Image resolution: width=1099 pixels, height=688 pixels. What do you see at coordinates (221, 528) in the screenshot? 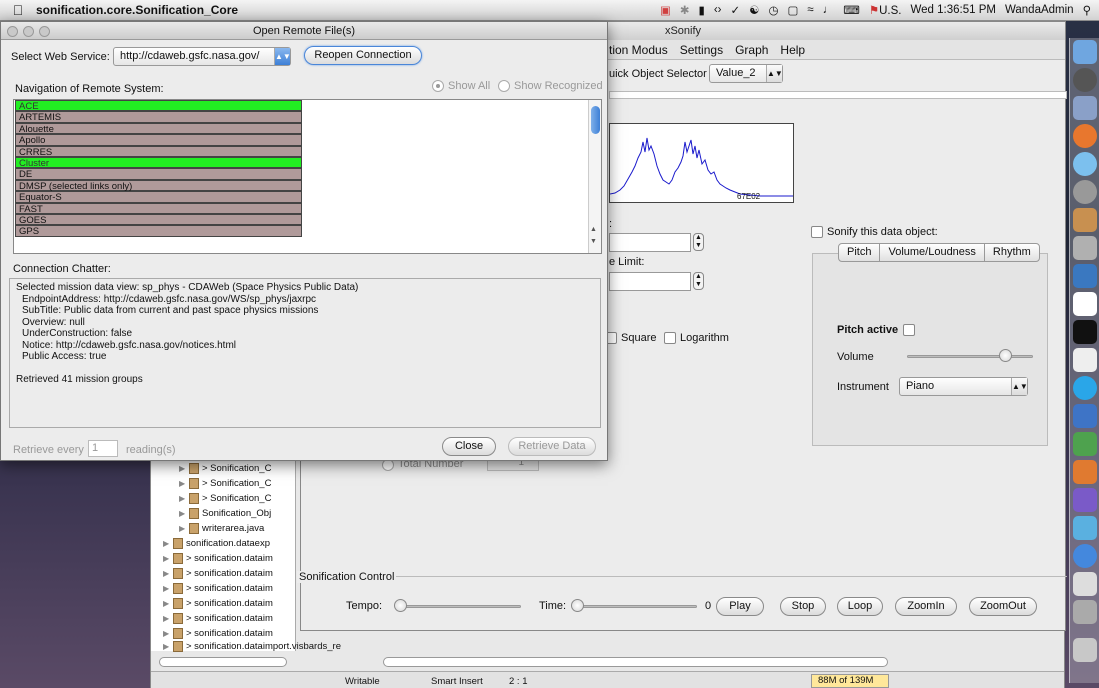
I see `tree-item: ▶ writerarea.java` at bounding box center [221, 528].